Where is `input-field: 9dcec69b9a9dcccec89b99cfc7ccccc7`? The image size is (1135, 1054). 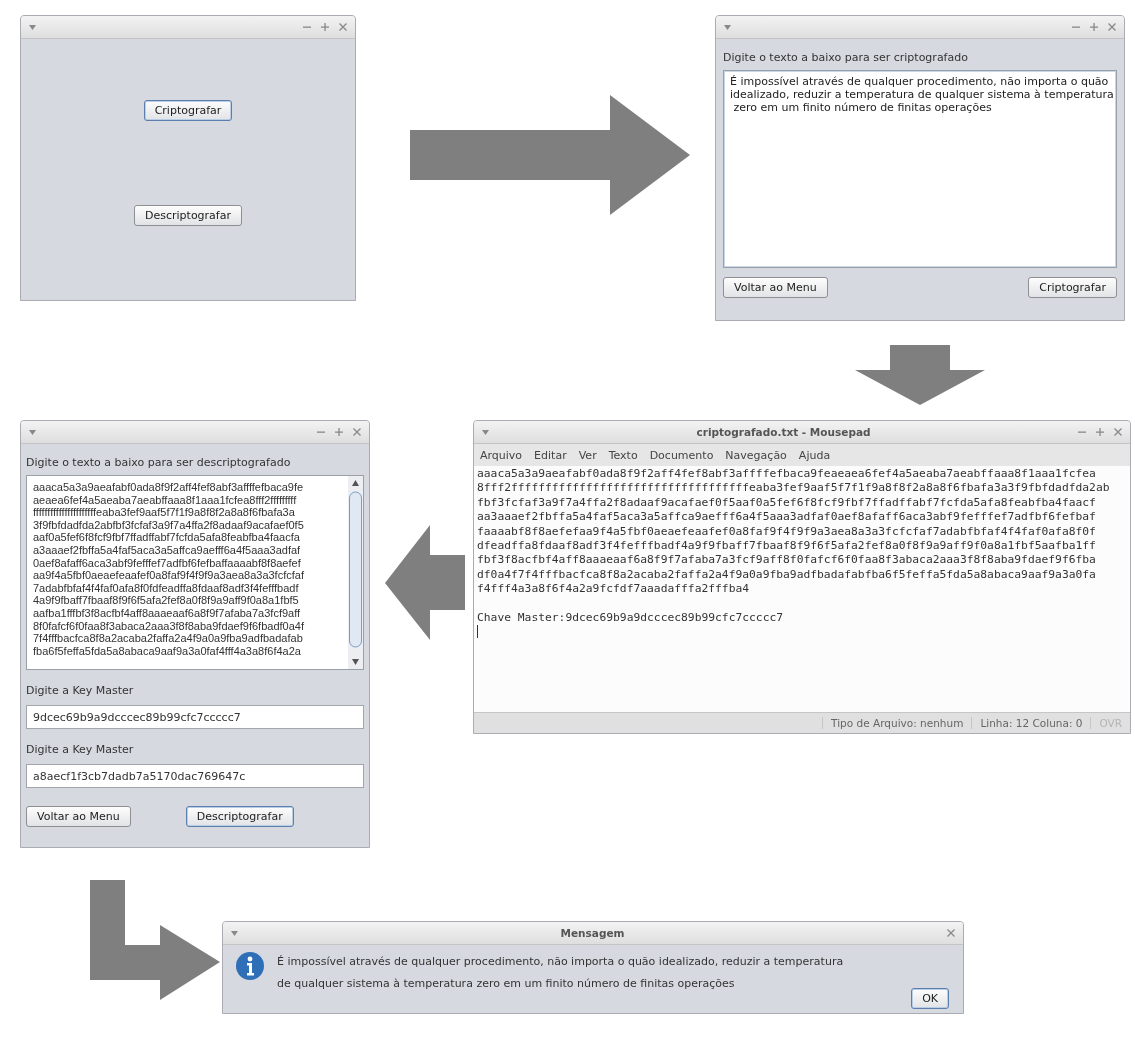
input-field: 9dcec69b9a9dcccec89b99cfc7ccccc7 is located at coordinates (195, 717).